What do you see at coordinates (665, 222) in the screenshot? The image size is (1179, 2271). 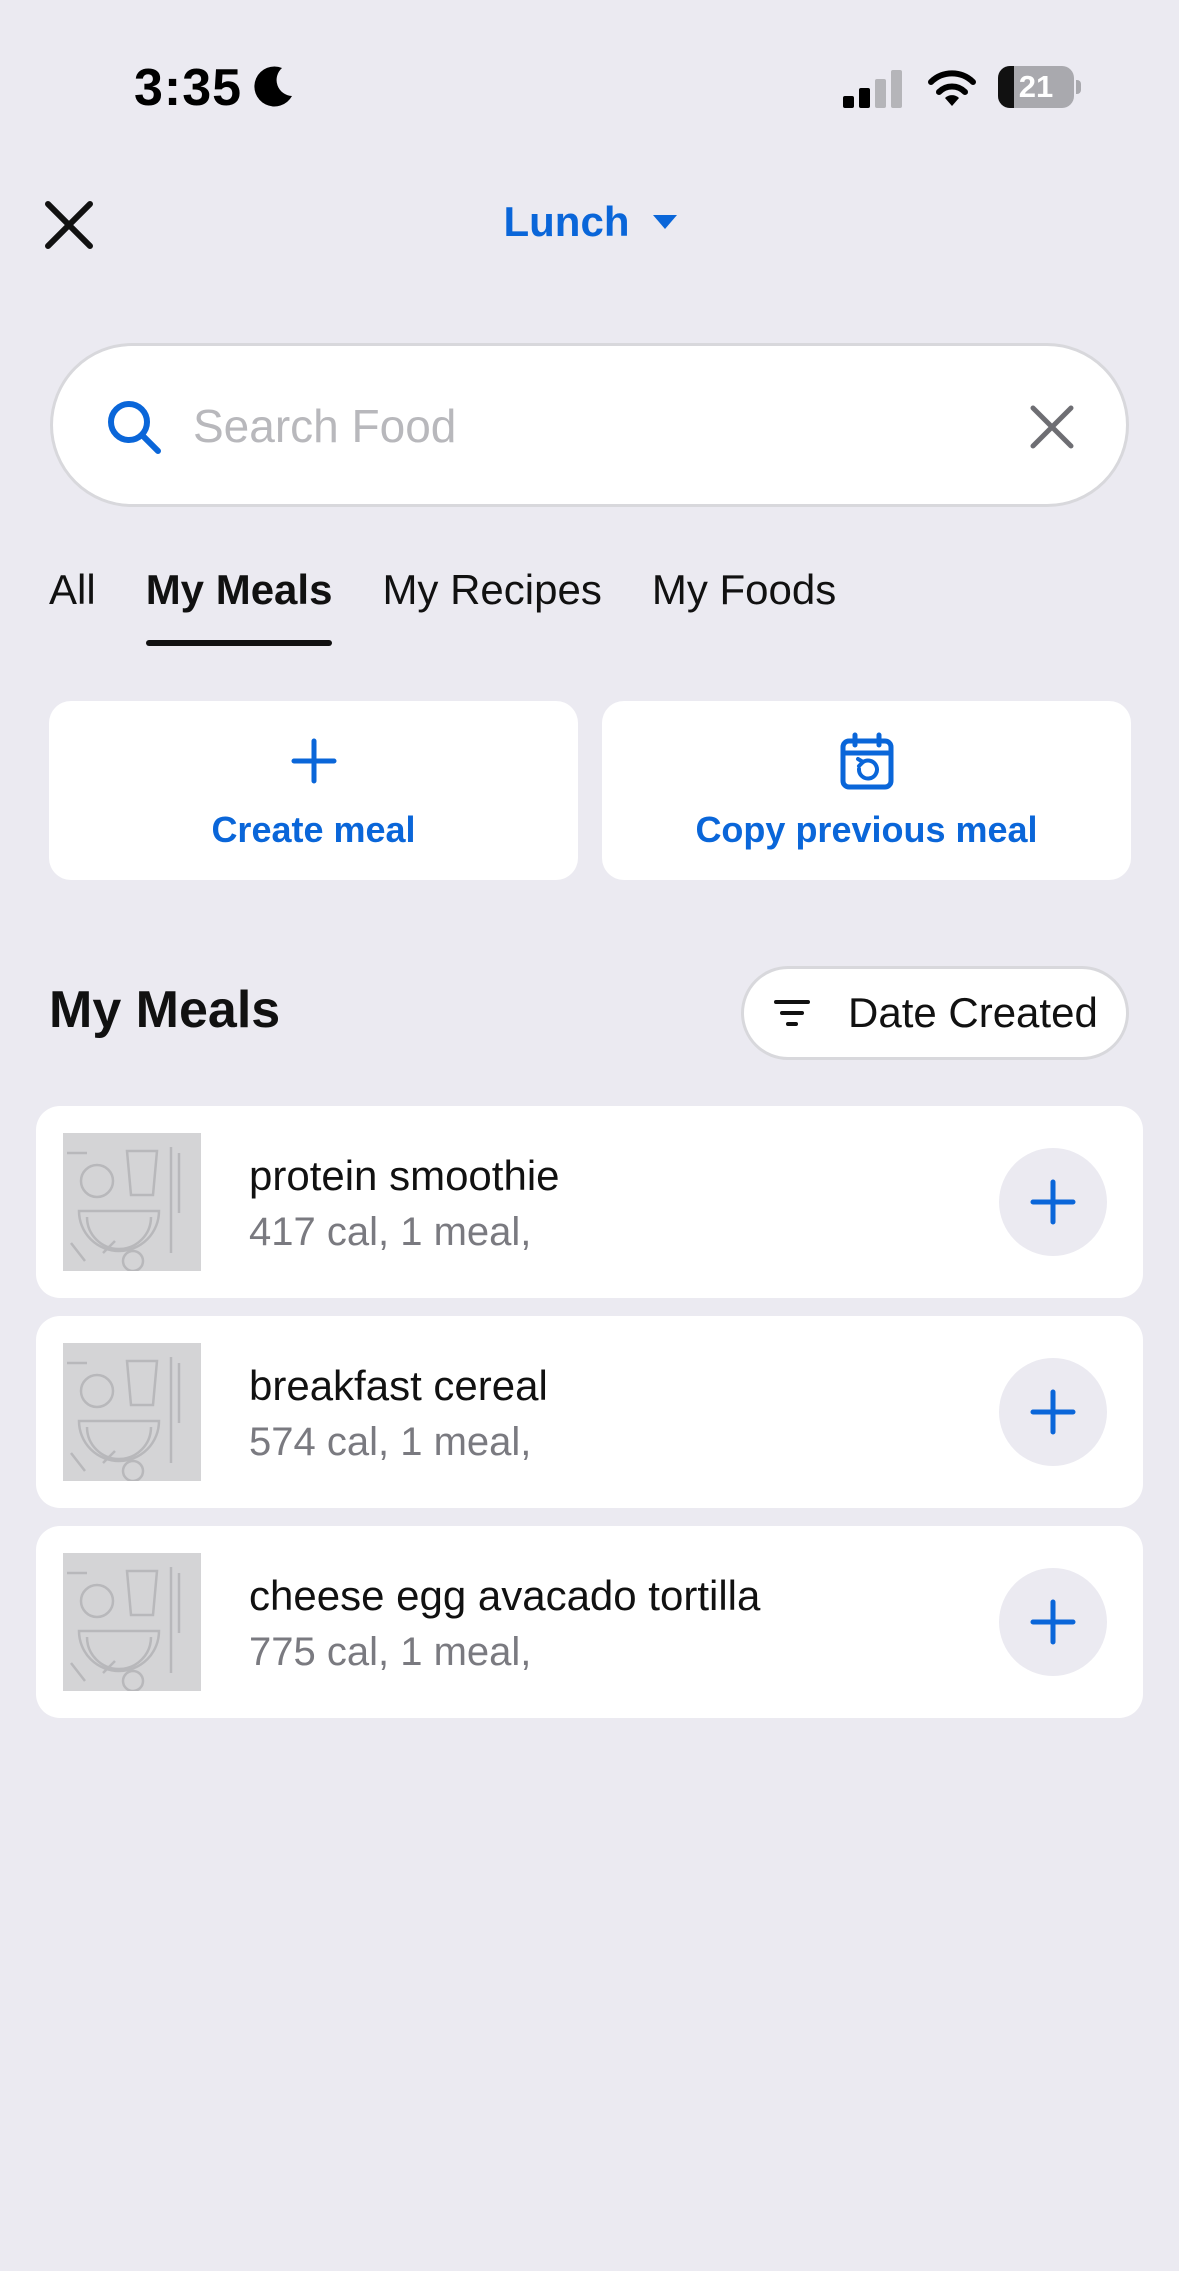 I see `caret-down-icon` at bounding box center [665, 222].